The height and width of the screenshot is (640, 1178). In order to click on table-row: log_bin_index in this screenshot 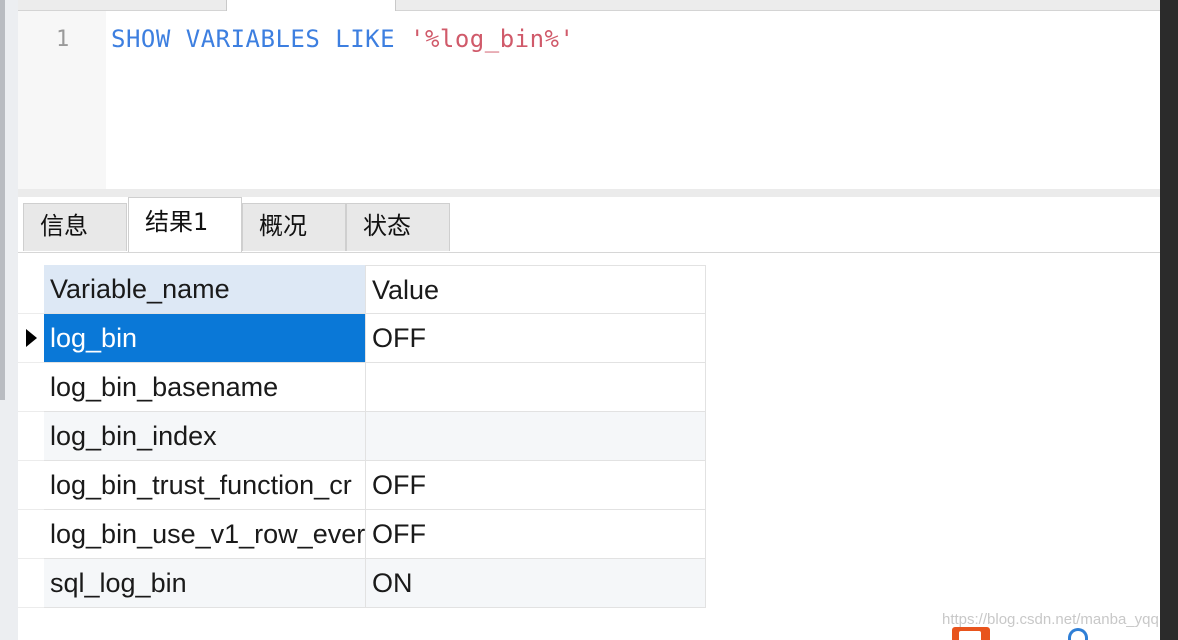, I will do `click(362, 436)`.